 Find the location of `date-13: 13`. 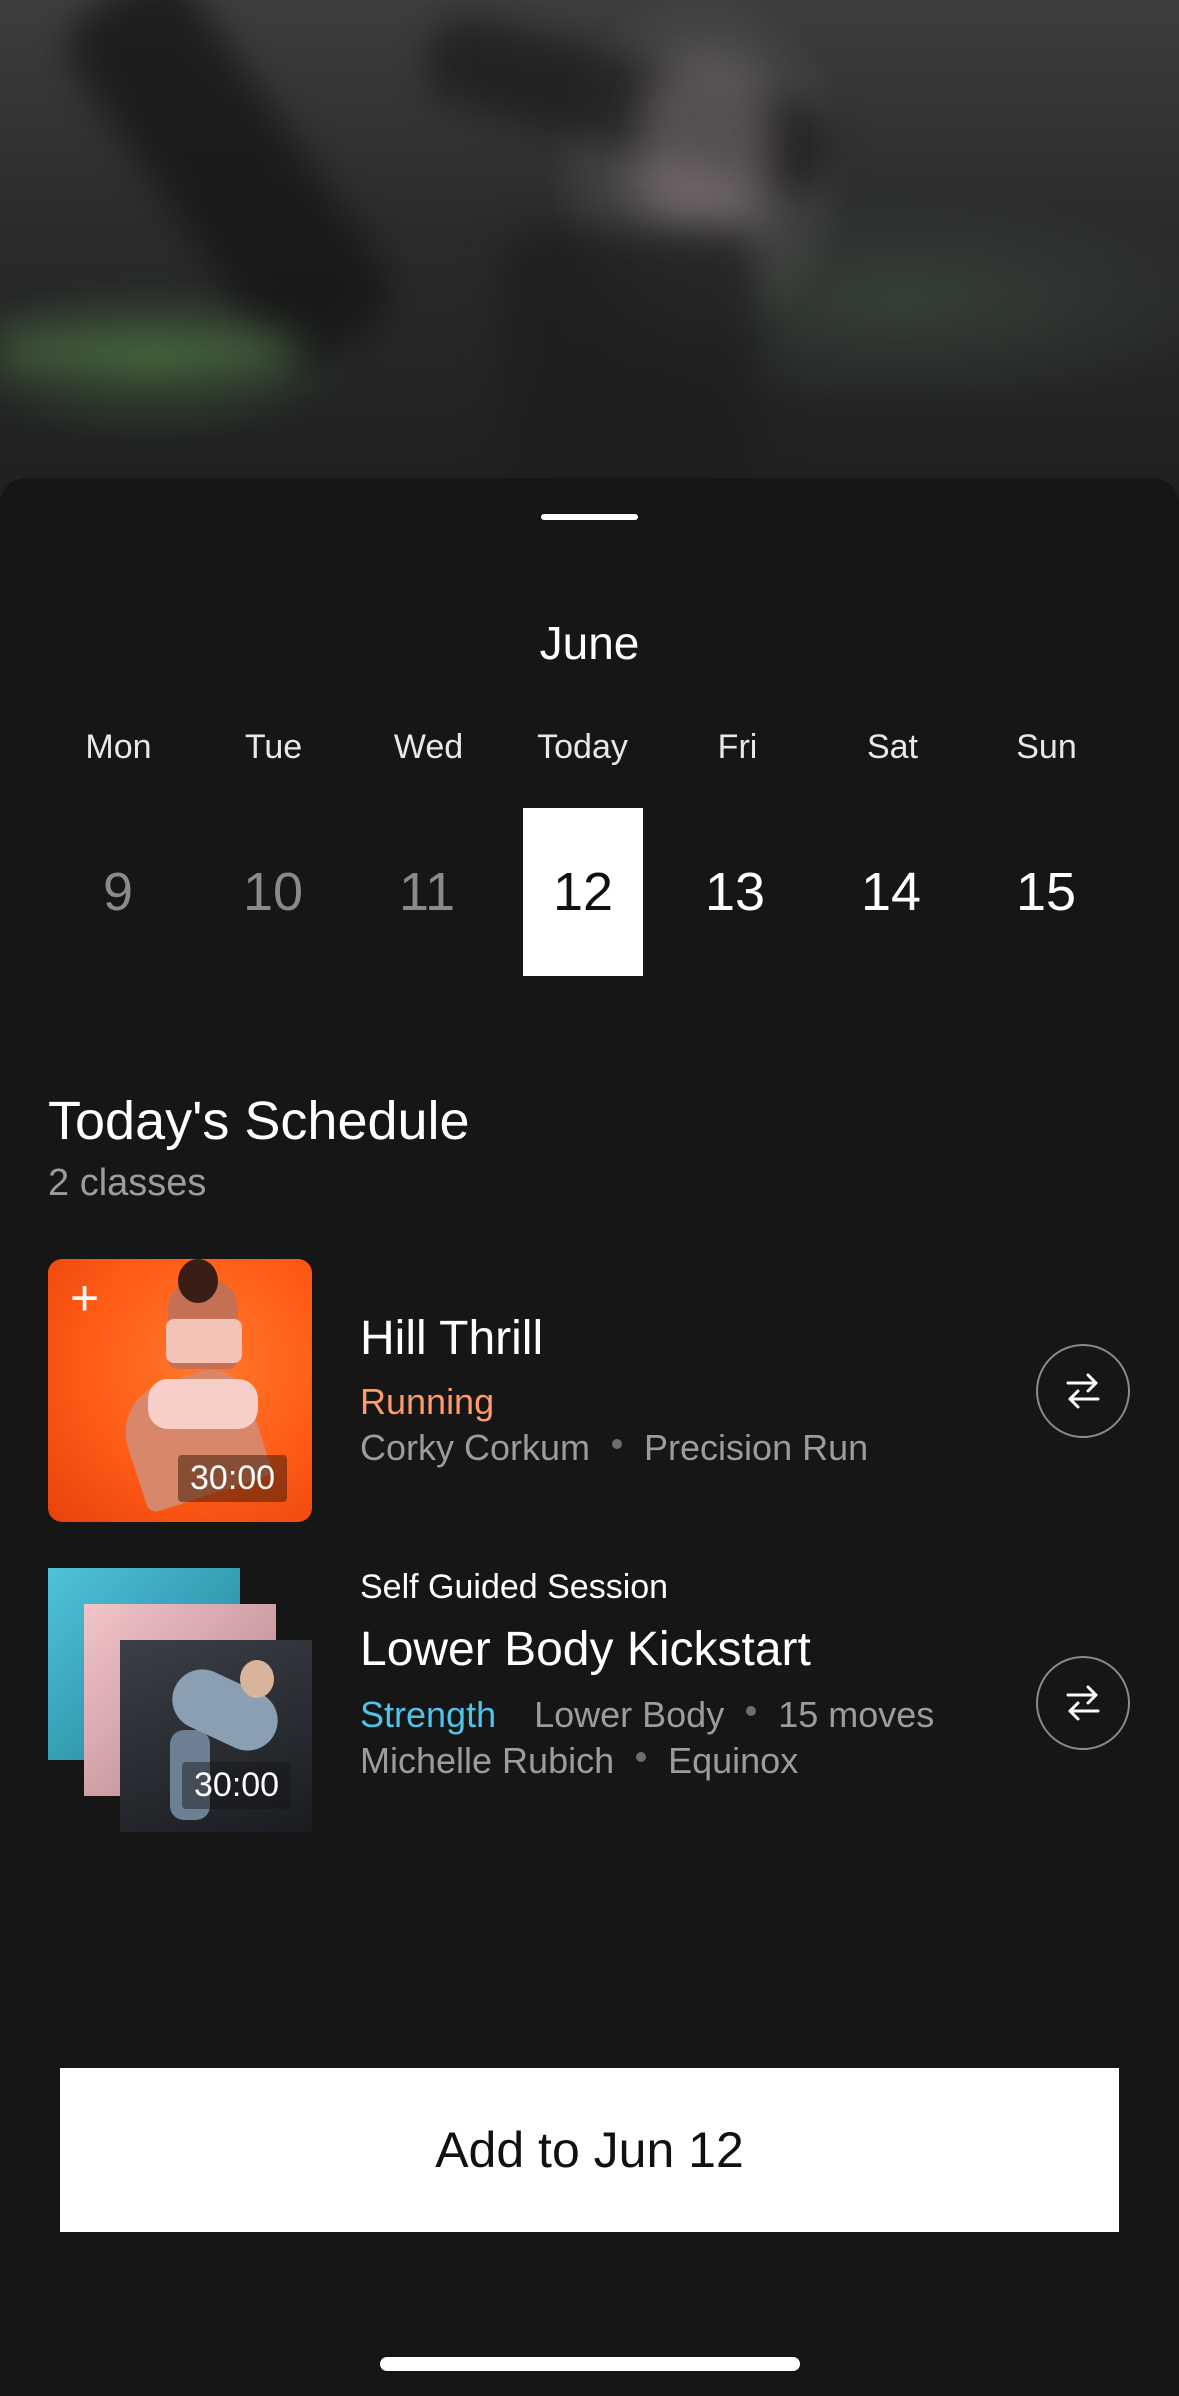

date-13: 13 is located at coordinates (735, 892).